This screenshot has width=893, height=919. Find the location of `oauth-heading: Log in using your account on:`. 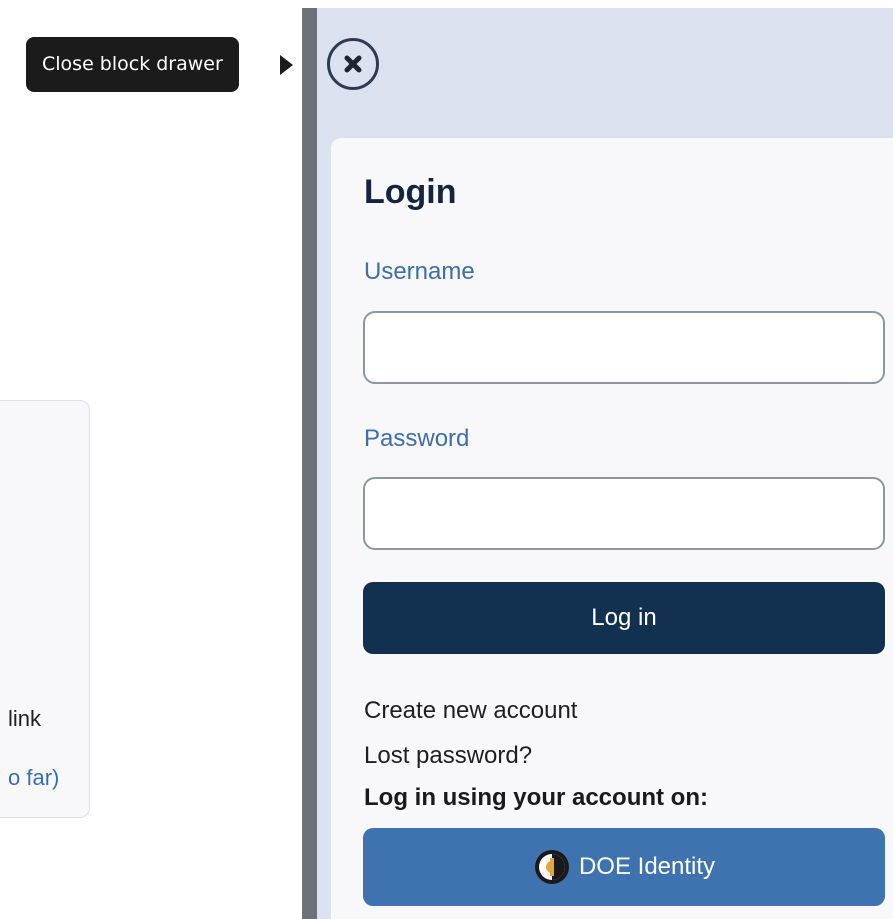

oauth-heading: Log in using your account on: is located at coordinates (536, 797).